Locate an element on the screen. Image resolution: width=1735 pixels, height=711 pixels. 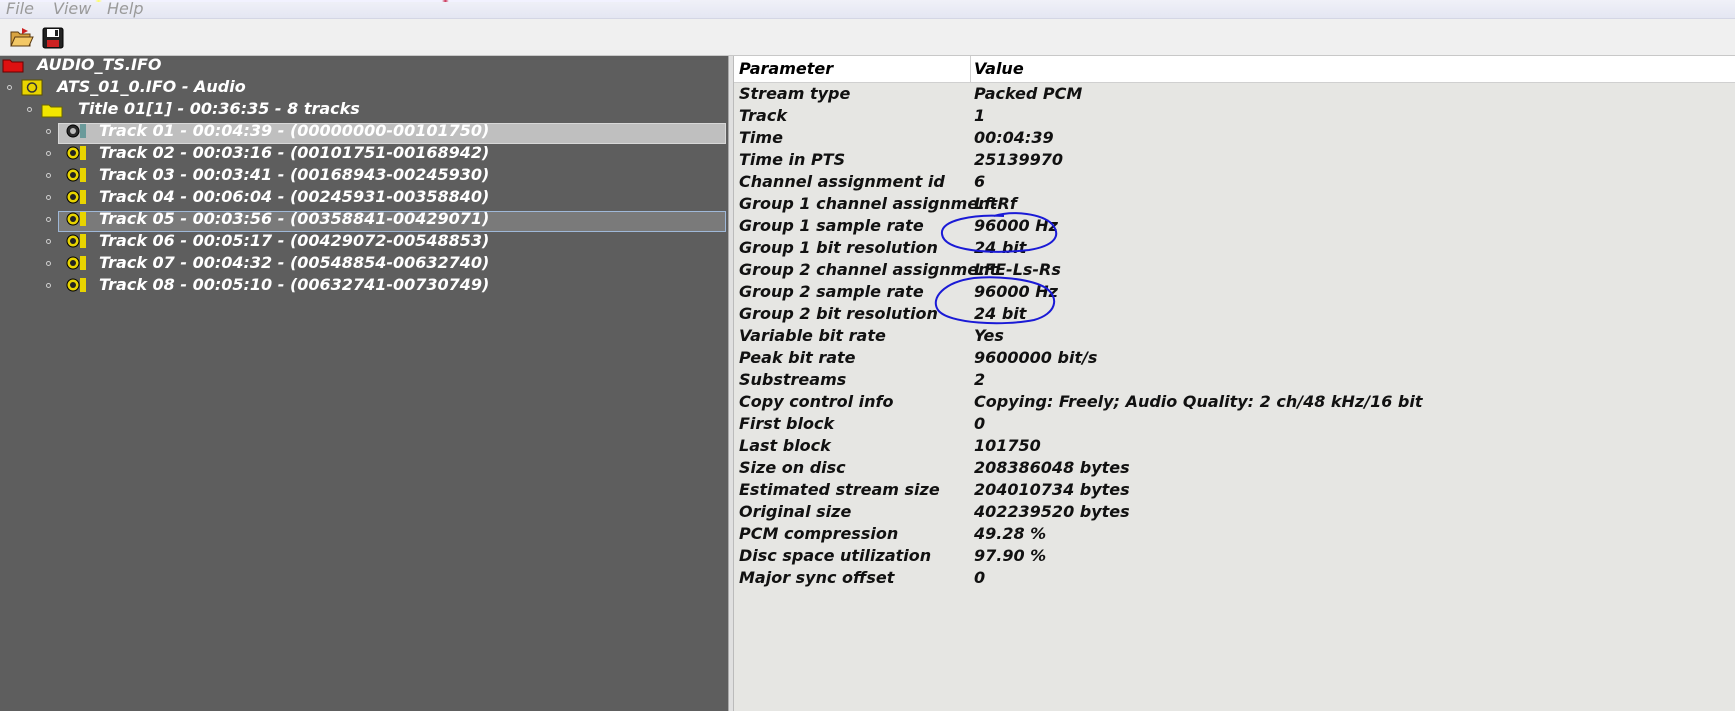
property-value: 9600000 bit/s is located at coordinates (1036, 357).